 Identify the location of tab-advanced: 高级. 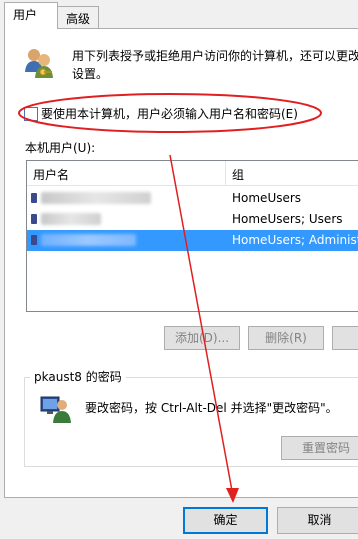
(78, 17).